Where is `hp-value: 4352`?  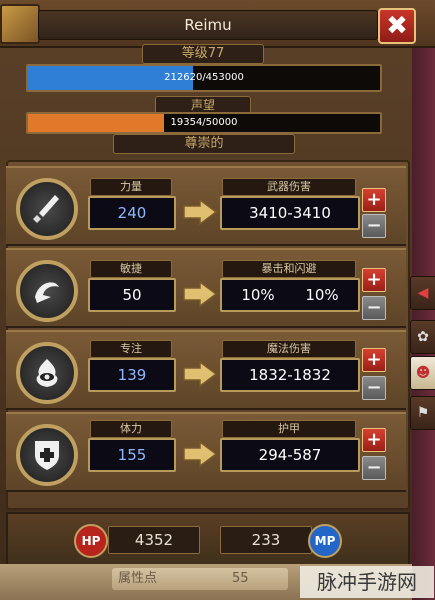 hp-value: 4352 is located at coordinates (154, 540).